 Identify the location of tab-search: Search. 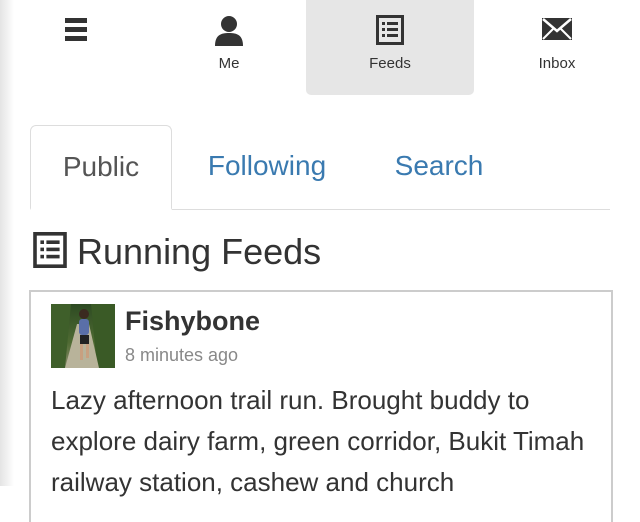
(439, 166).